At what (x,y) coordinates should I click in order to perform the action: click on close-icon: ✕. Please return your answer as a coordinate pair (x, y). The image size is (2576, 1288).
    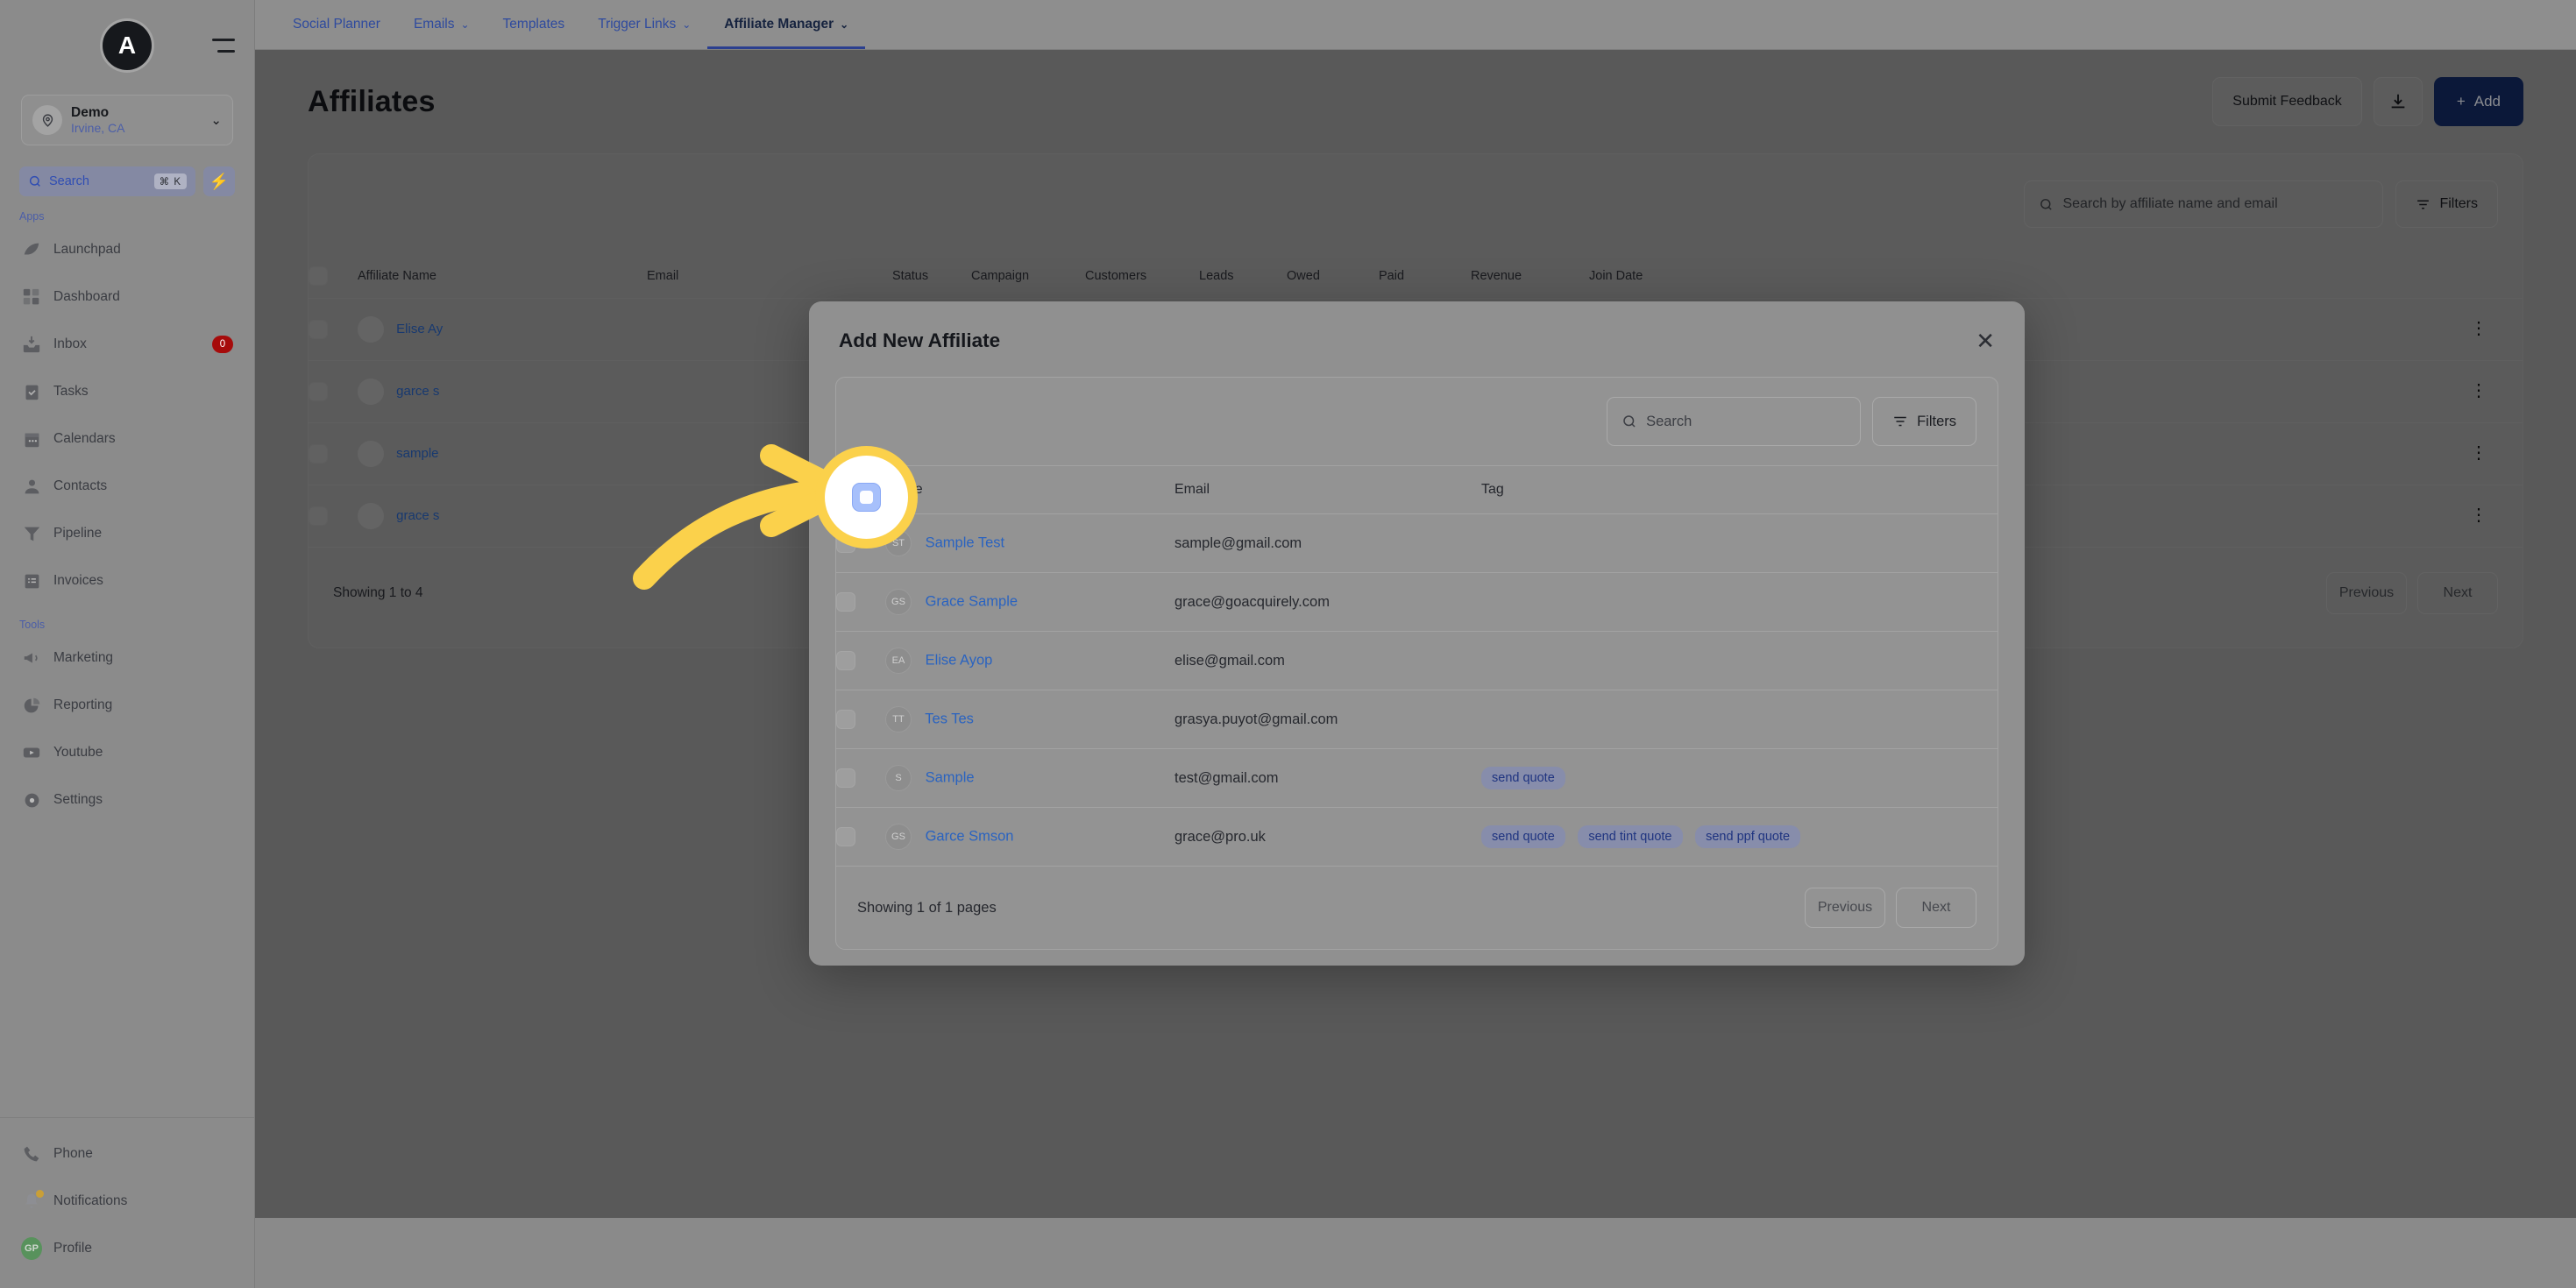
    Looking at the image, I should click on (1985, 340).